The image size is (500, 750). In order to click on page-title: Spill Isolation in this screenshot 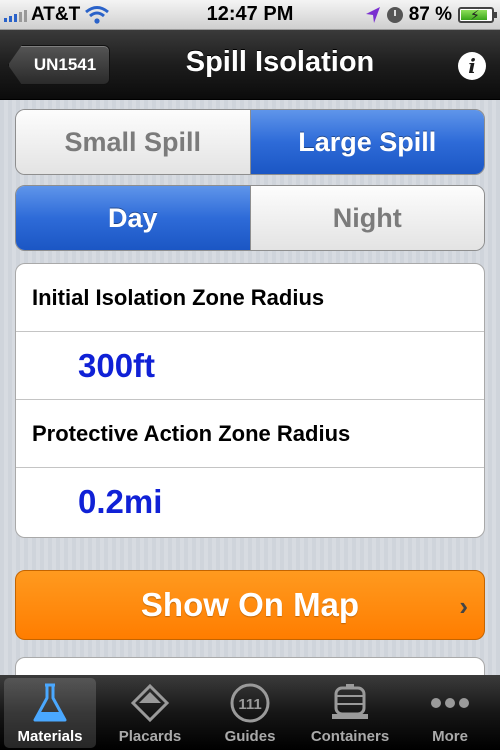, I will do `click(280, 62)`.